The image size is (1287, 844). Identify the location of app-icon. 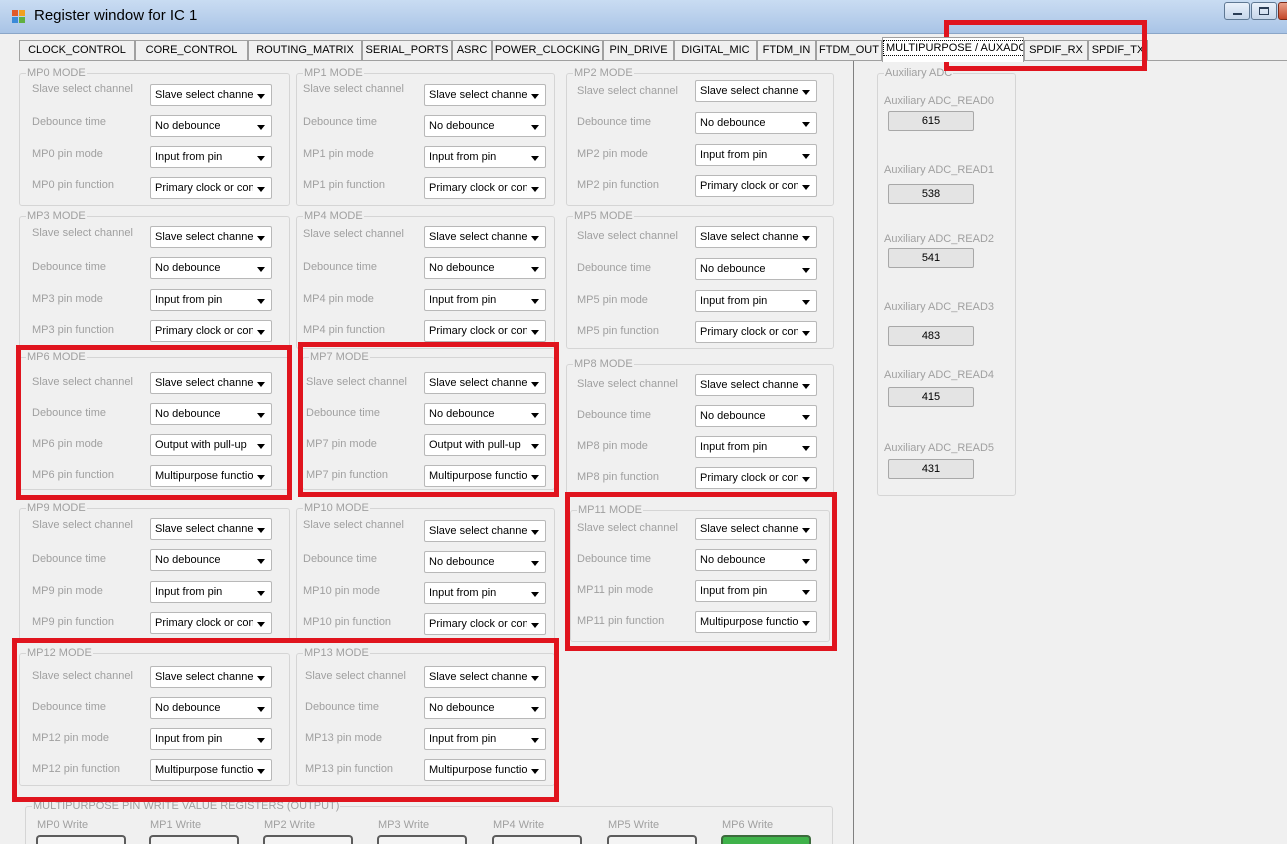
(19, 17).